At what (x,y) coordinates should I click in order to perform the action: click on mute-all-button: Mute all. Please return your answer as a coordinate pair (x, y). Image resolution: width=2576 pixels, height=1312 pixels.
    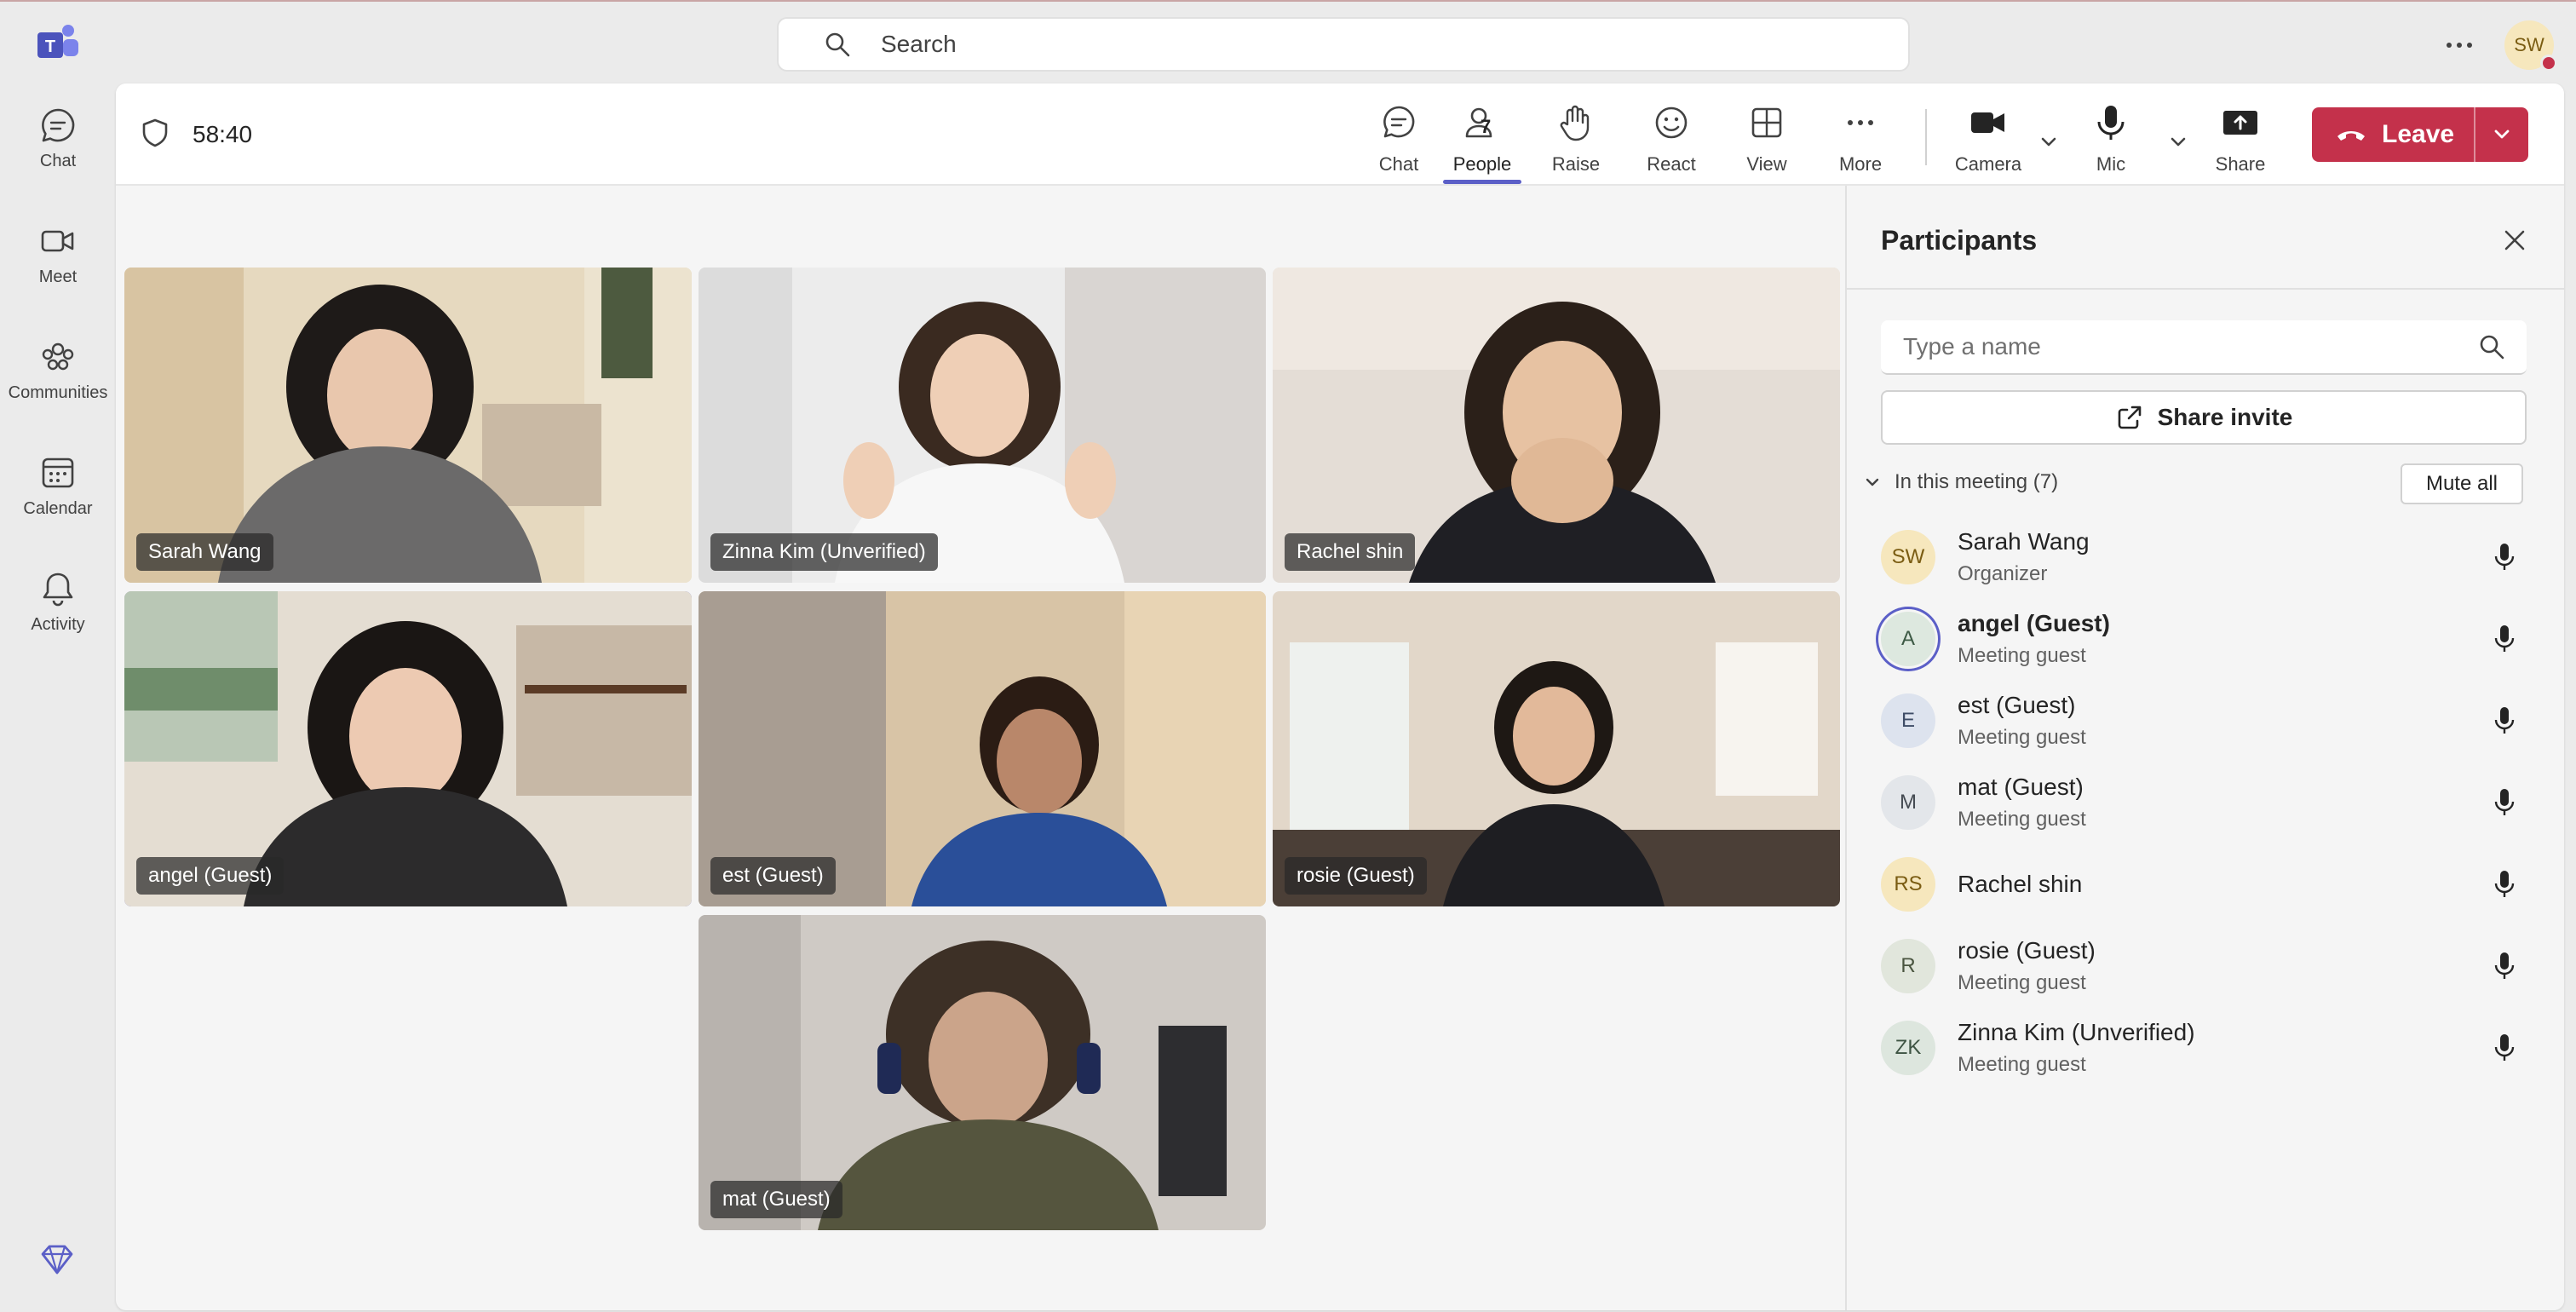
    Looking at the image, I should click on (2462, 483).